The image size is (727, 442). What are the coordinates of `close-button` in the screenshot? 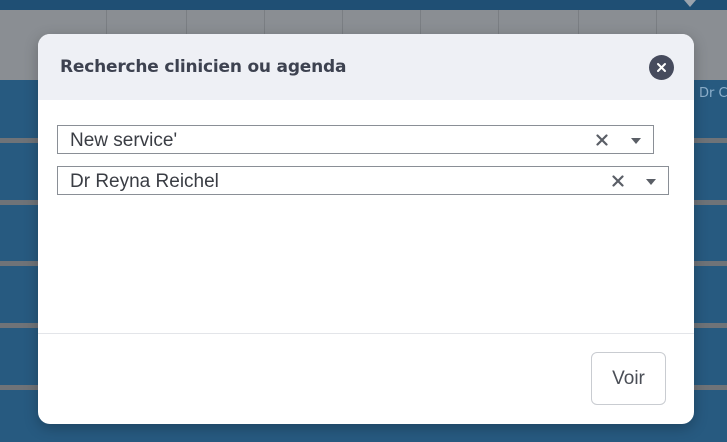 It's located at (661, 67).